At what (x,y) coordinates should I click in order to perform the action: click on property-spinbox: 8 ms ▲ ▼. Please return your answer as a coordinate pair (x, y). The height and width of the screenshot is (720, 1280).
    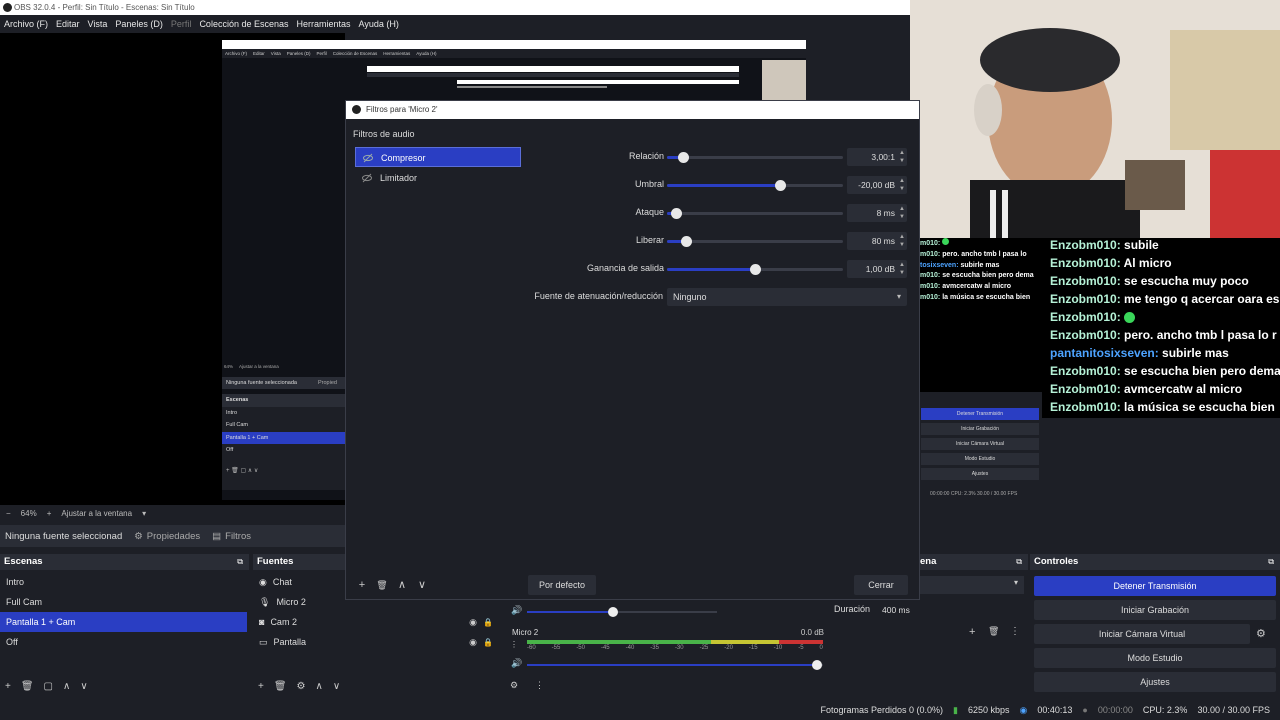
    Looking at the image, I should click on (877, 213).